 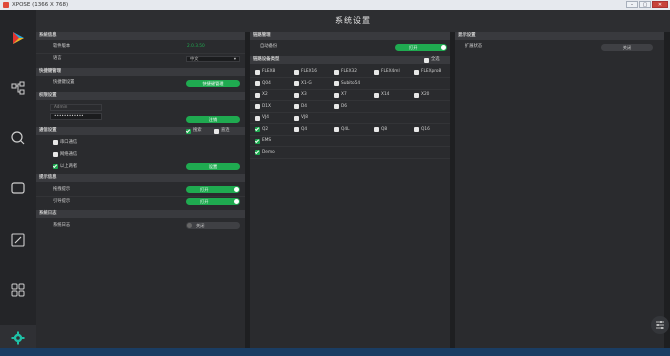 I want to click on device-label: FLEX8, so click(x=269, y=71).